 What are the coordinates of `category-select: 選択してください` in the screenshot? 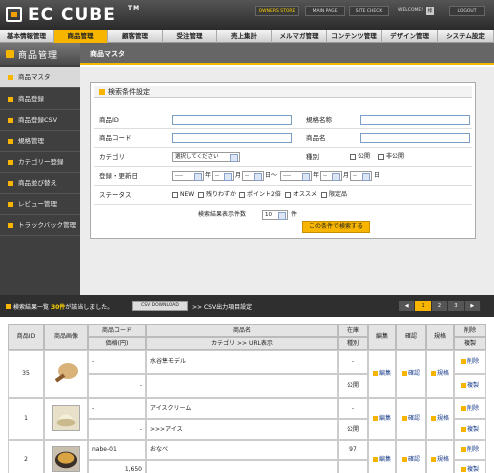 It's located at (206, 157).